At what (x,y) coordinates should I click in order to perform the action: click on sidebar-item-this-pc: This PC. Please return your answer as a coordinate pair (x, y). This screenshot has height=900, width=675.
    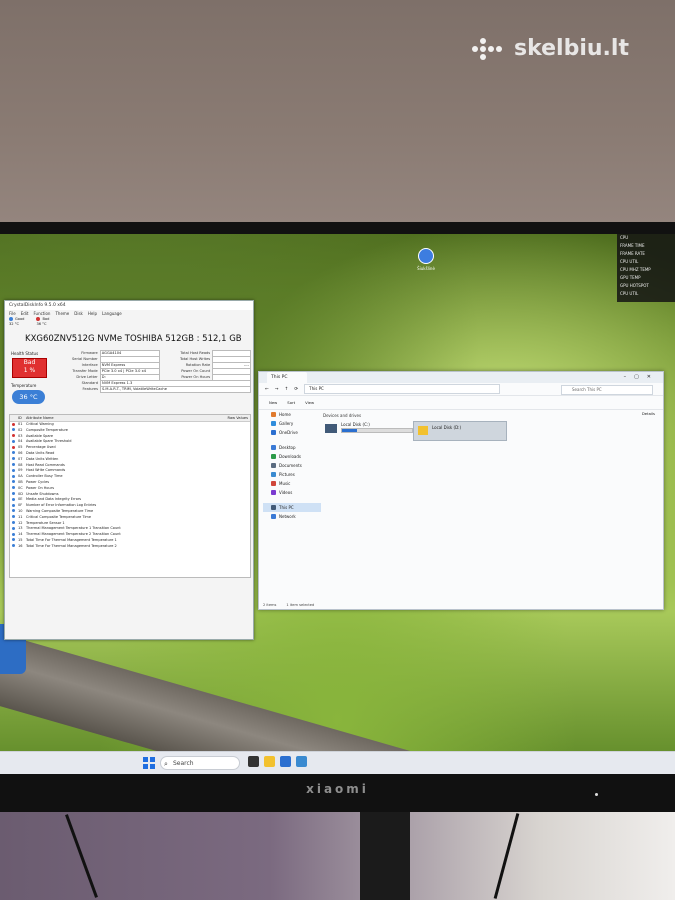
    Looking at the image, I should click on (292, 507).